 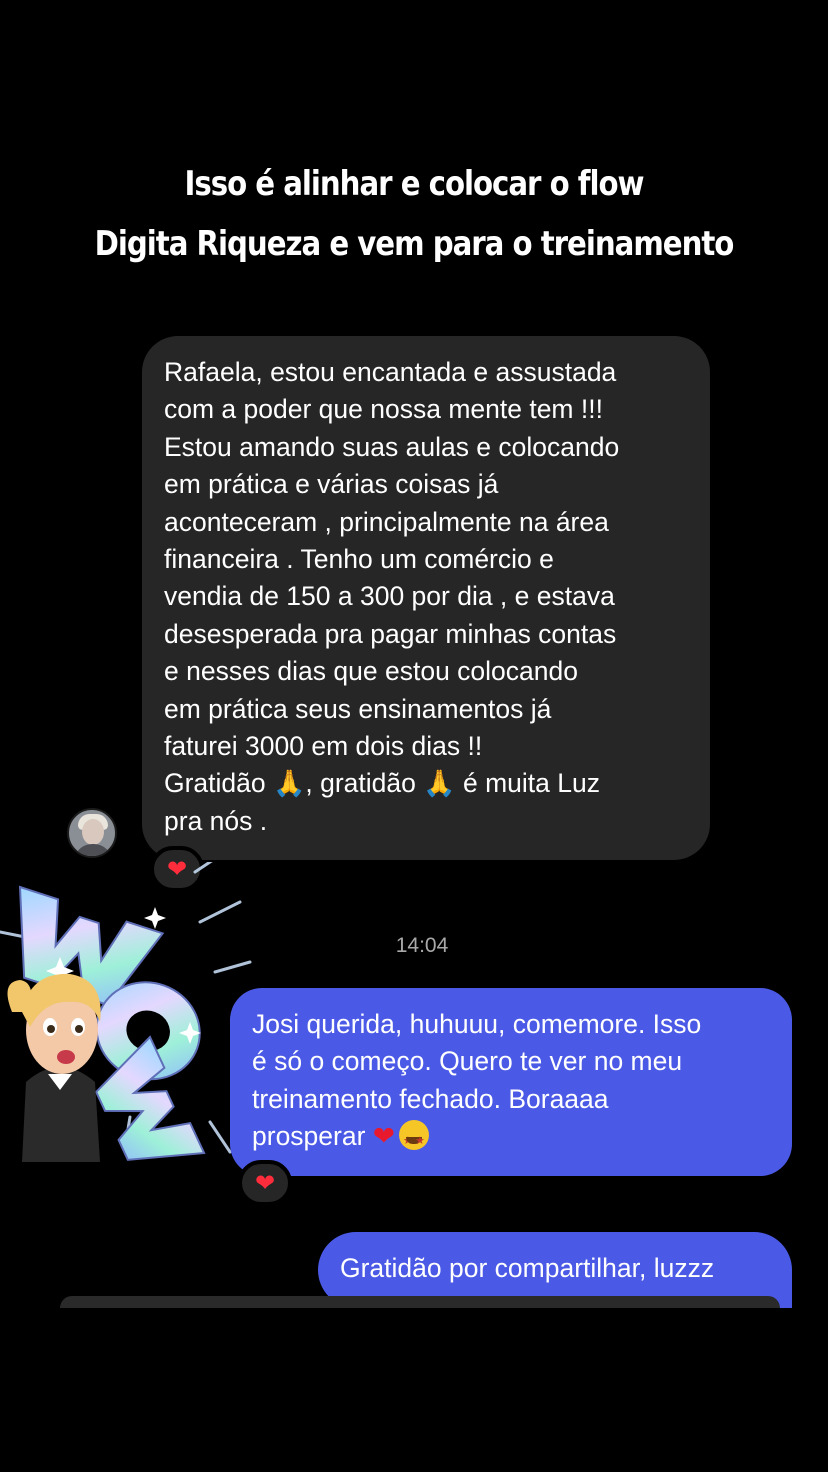 What do you see at coordinates (92, 833) in the screenshot?
I see `sender-avatar` at bounding box center [92, 833].